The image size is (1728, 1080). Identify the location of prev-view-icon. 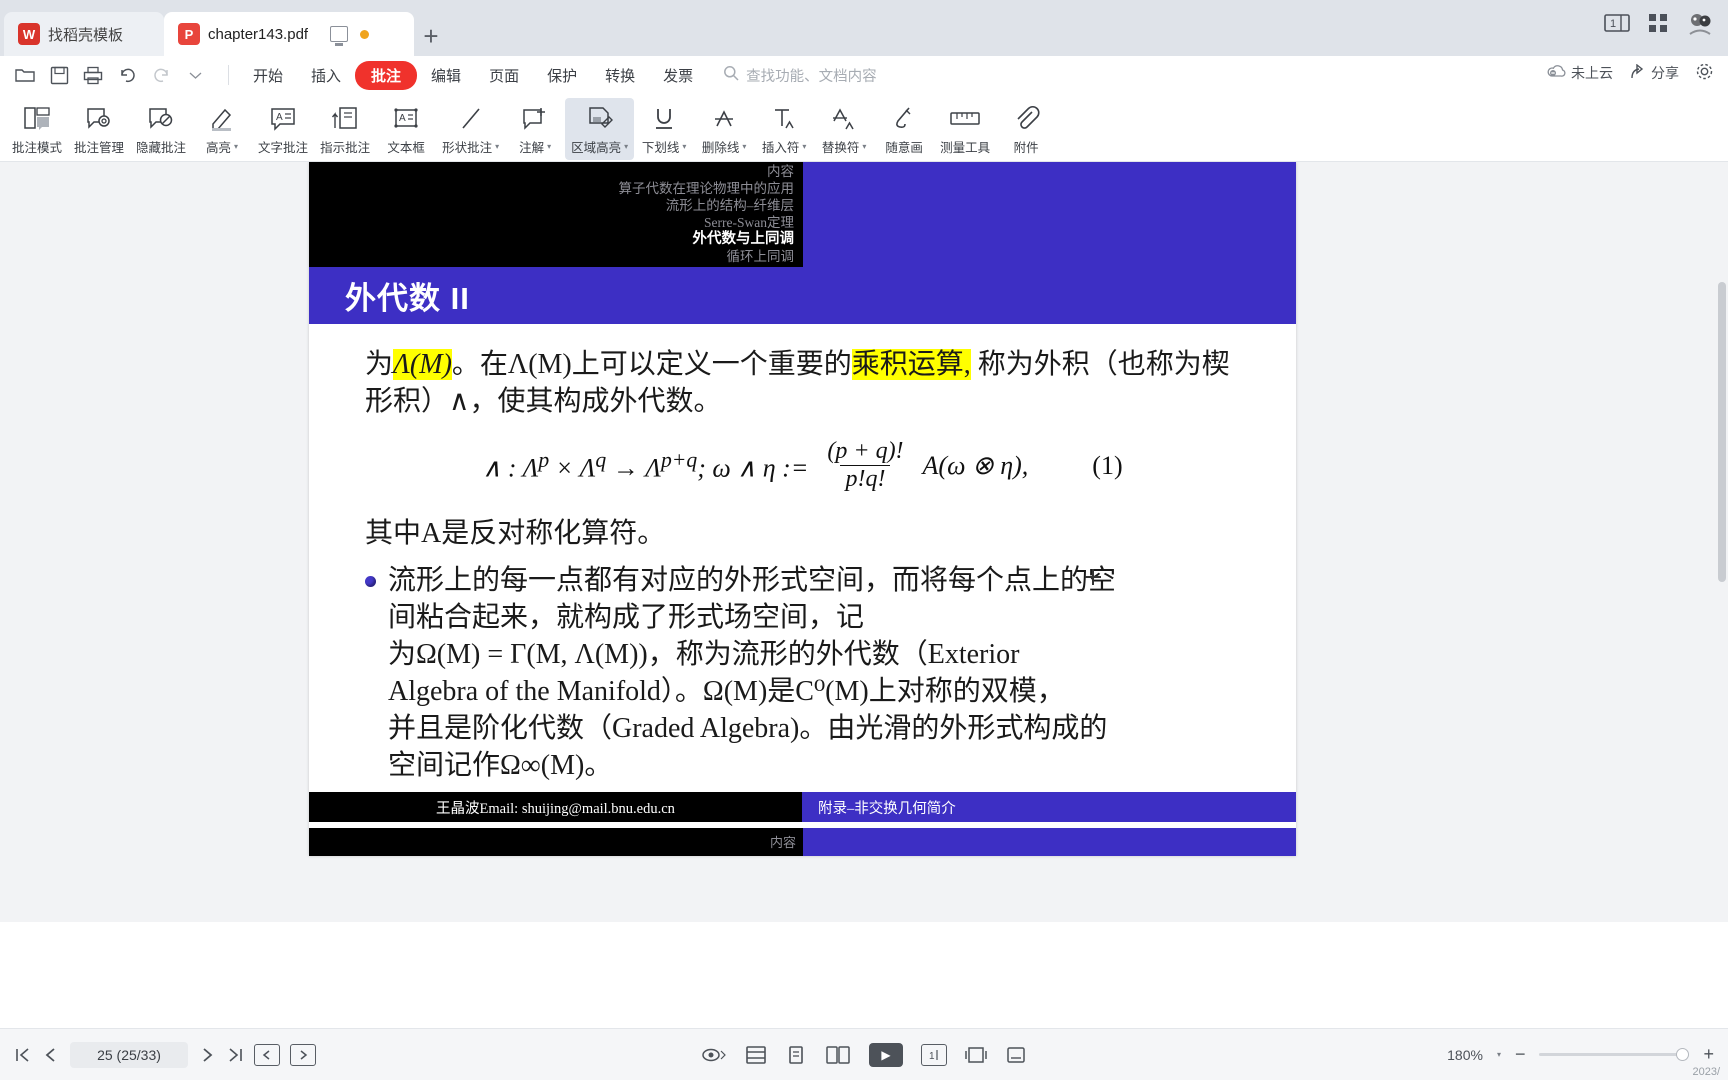
(267, 1054).